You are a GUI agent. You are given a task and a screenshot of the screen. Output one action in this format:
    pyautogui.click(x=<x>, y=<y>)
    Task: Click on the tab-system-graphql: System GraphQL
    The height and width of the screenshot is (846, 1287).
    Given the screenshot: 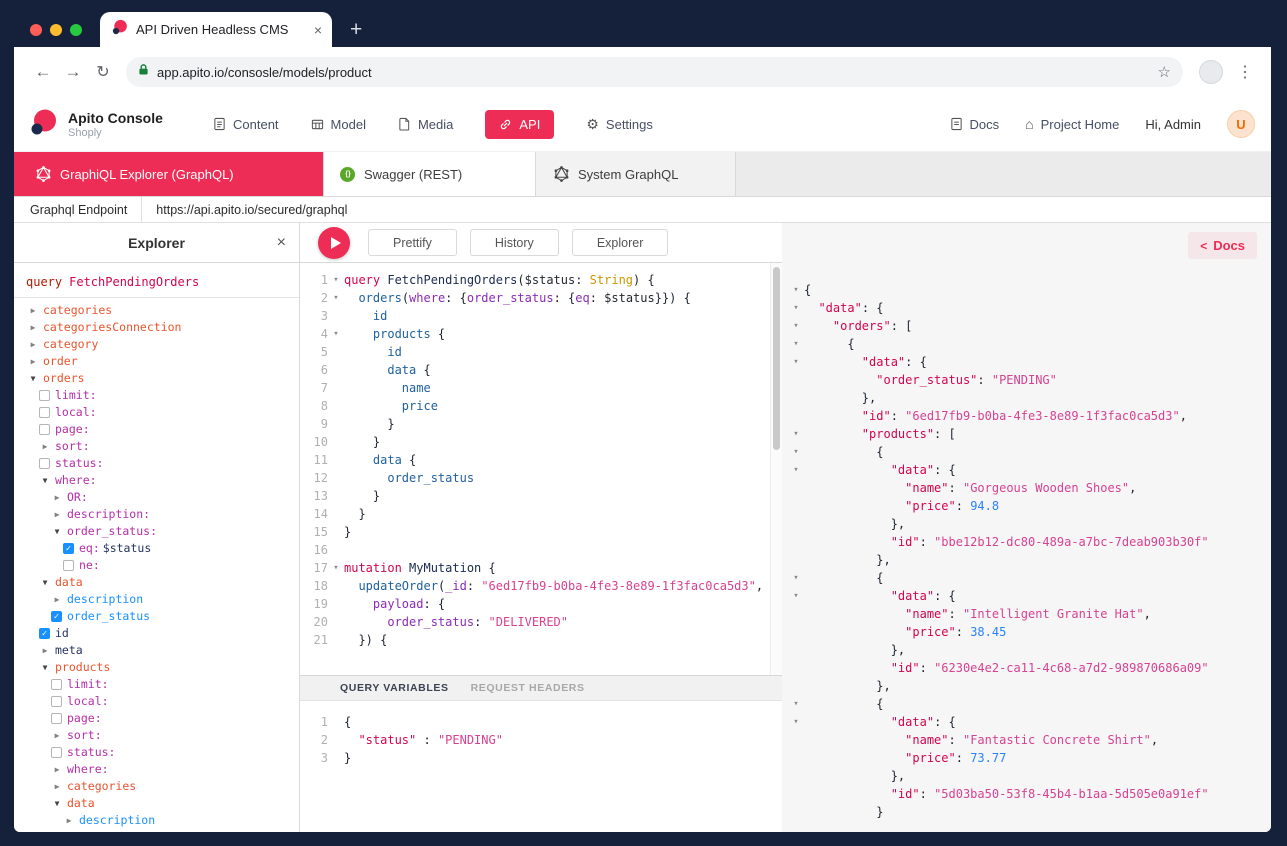 What is the action you would take?
    pyautogui.click(x=636, y=174)
    